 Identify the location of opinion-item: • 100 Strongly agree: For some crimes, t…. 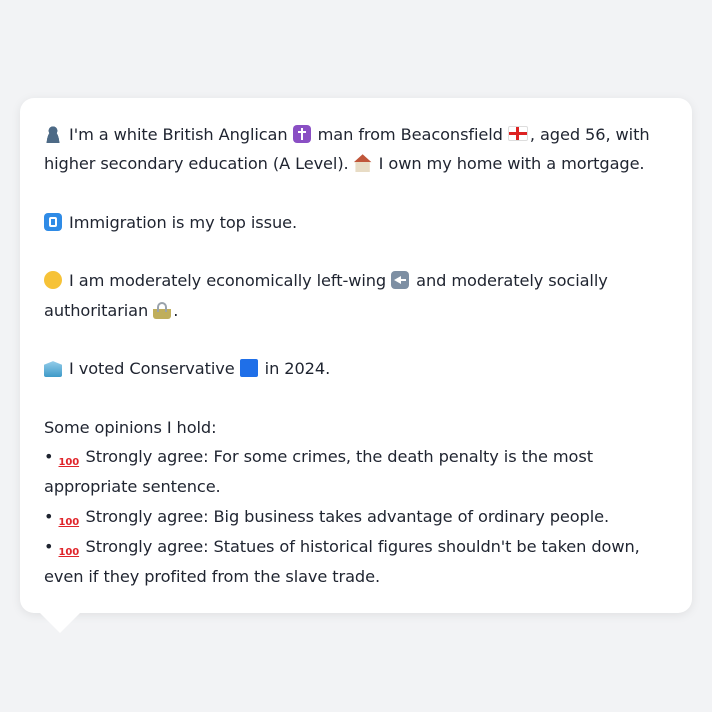
(356, 471).